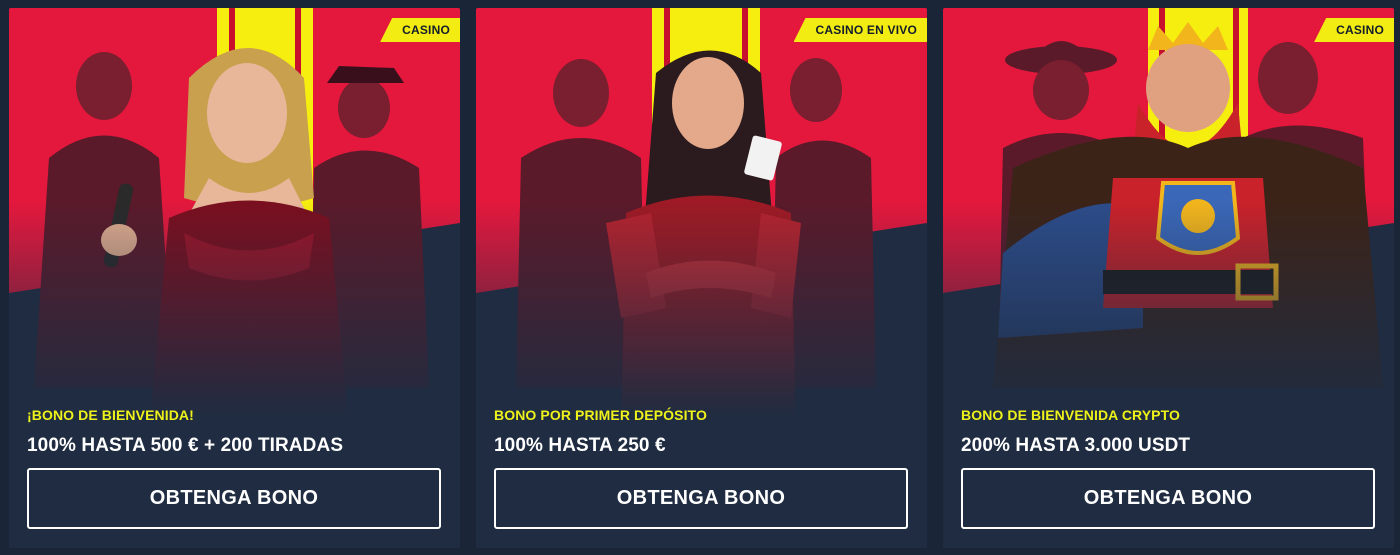 The width and height of the screenshot is (1400, 555). What do you see at coordinates (1076, 445) in the screenshot?
I see `bonus-headline: 200% HASTA 3.000 USDT` at bounding box center [1076, 445].